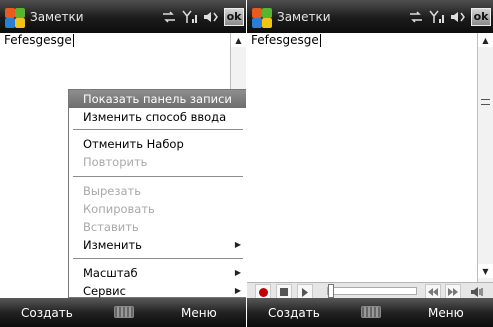 The height and width of the screenshot is (327, 493). I want to click on scroll-thumb, so click(485, 102).